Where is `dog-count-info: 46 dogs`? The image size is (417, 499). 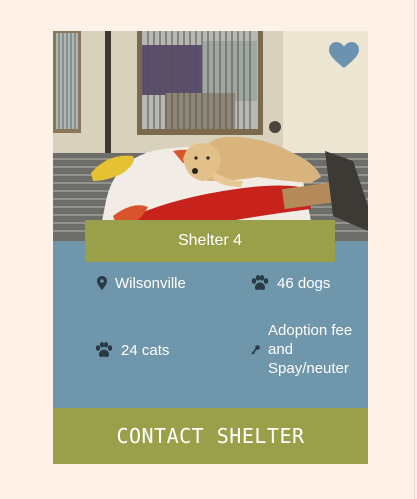
dog-count-info: 46 dogs is located at coordinates (290, 283).